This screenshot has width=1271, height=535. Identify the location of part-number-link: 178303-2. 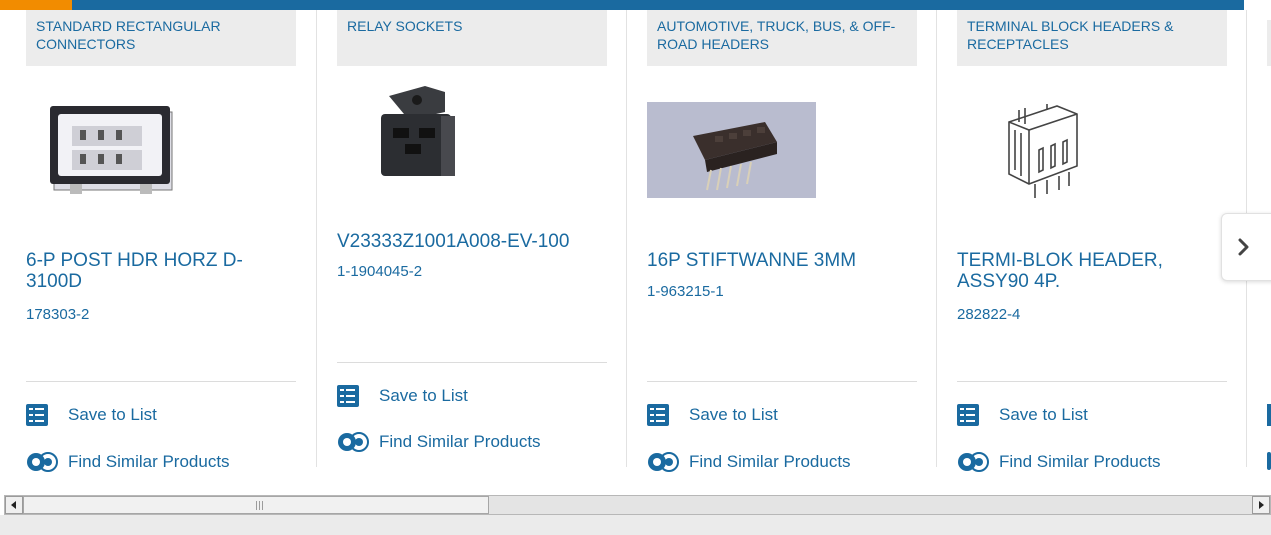
(57, 314).